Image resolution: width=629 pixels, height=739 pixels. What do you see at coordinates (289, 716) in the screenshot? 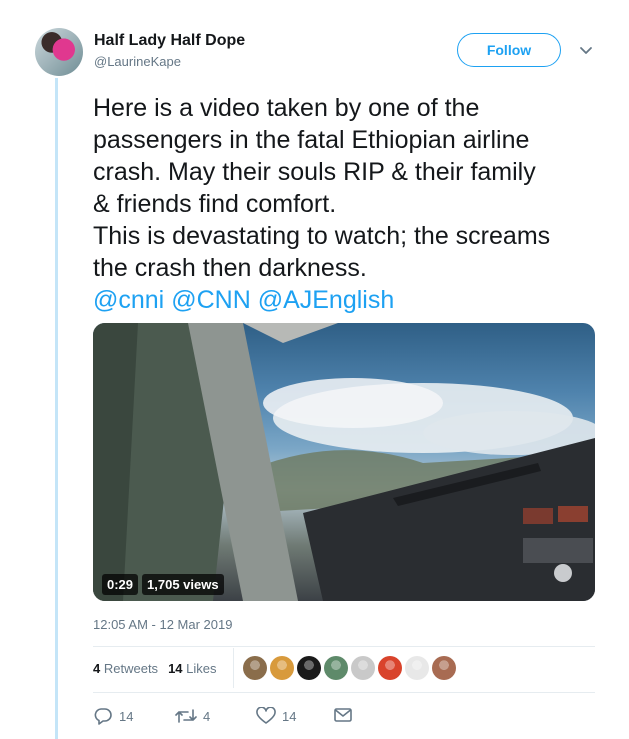
I see `like-count: 14` at bounding box center [289, 716].